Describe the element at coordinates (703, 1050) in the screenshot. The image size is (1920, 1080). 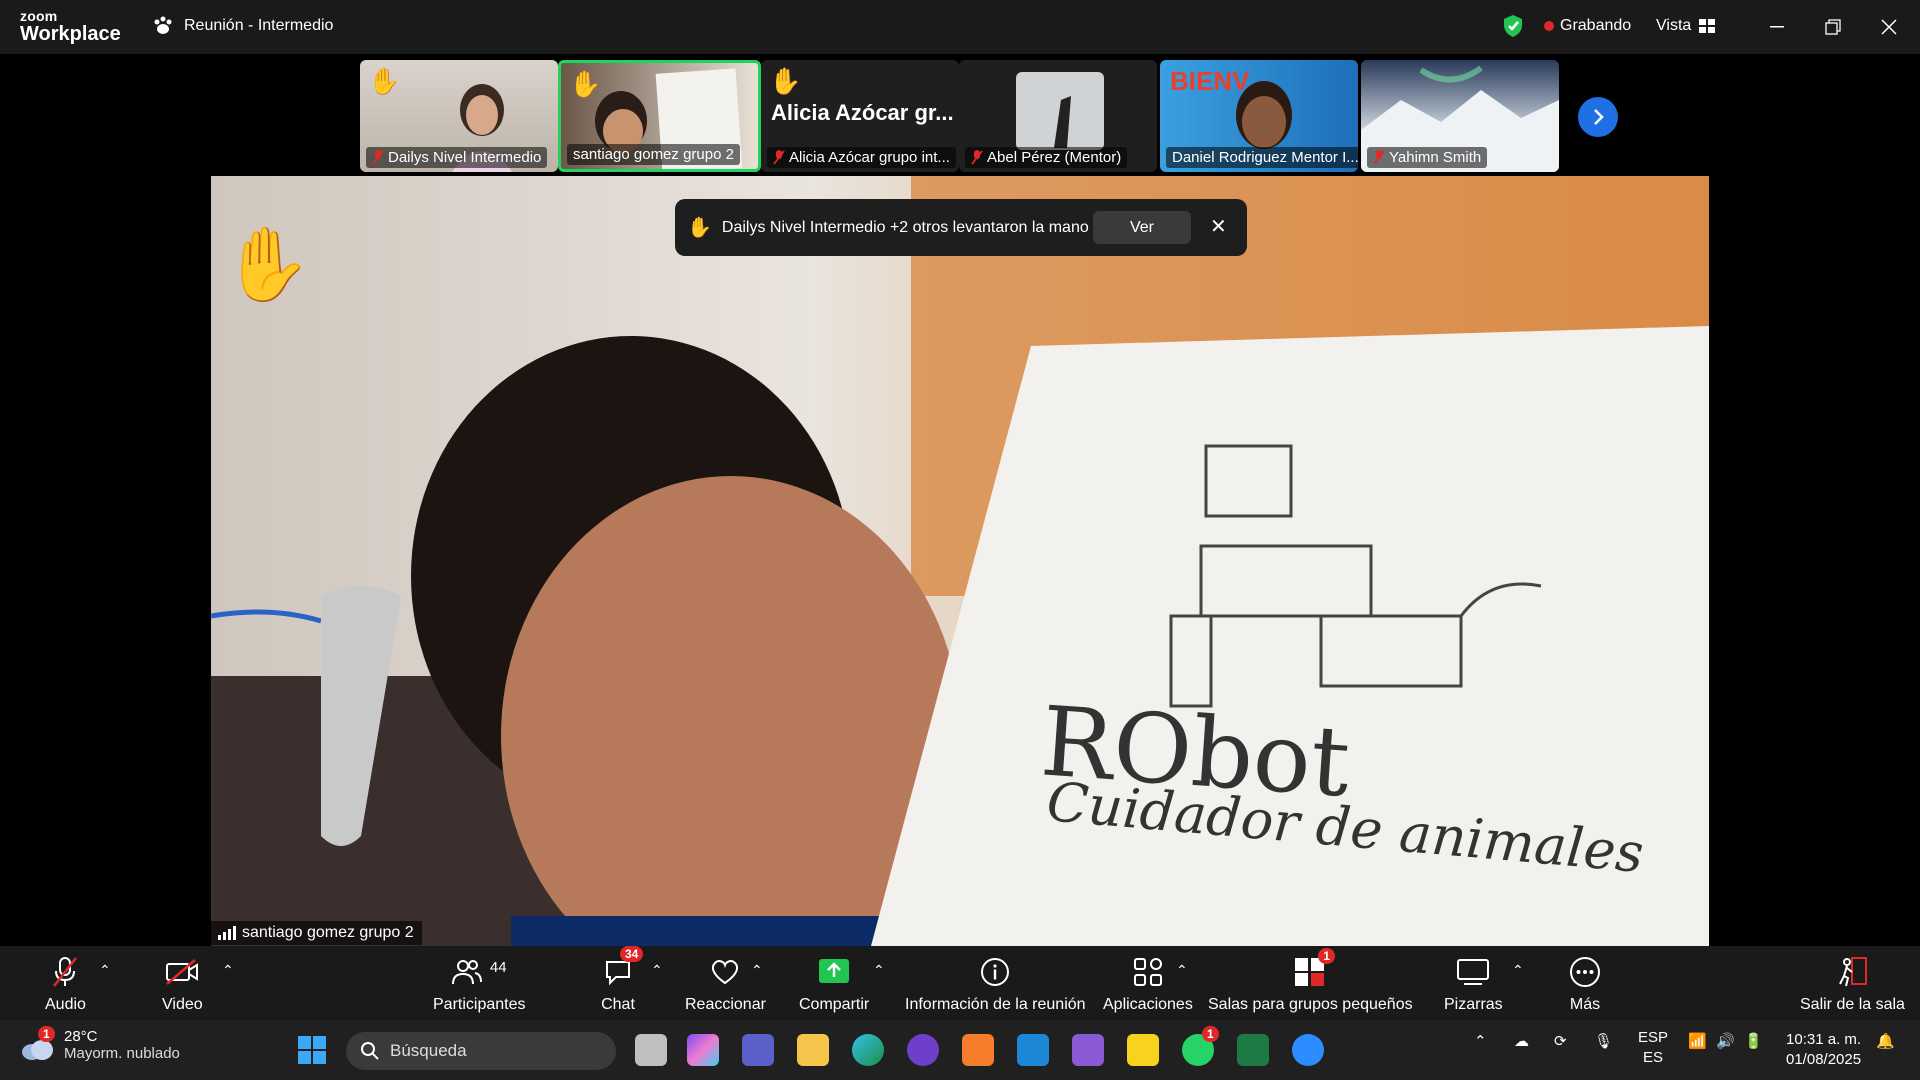
I see `copilot-icon` at that location.